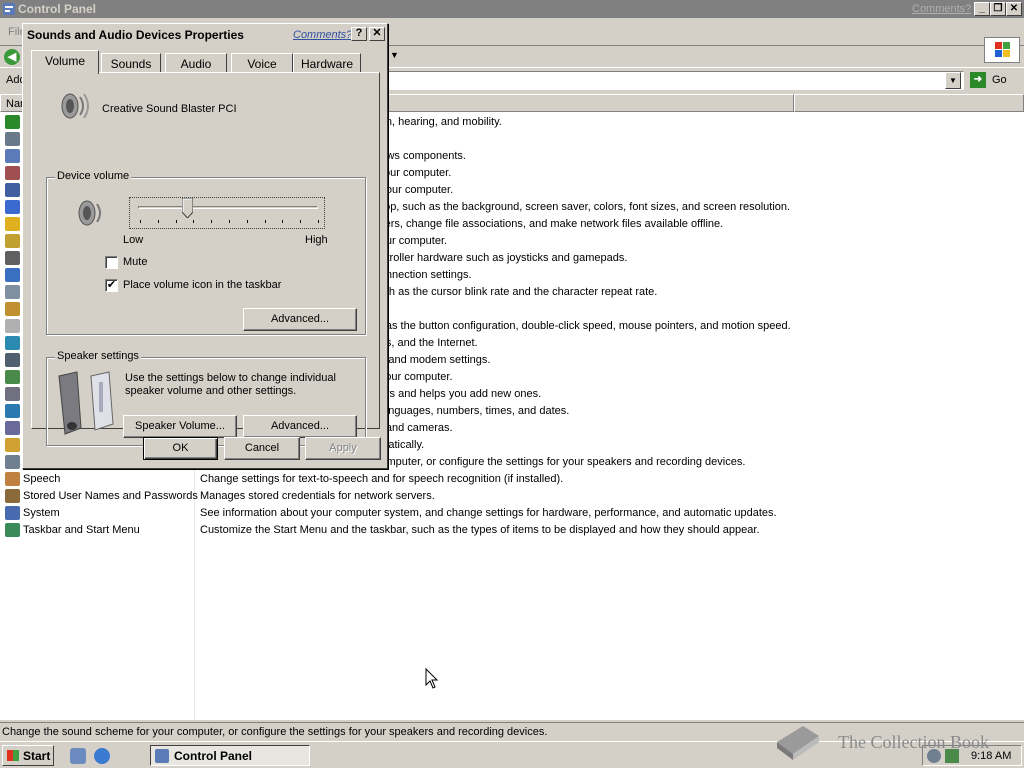  Describe the element at coordinates (102, 756) in the screenshot. I see `quick-launch-ie-icon` at that location.